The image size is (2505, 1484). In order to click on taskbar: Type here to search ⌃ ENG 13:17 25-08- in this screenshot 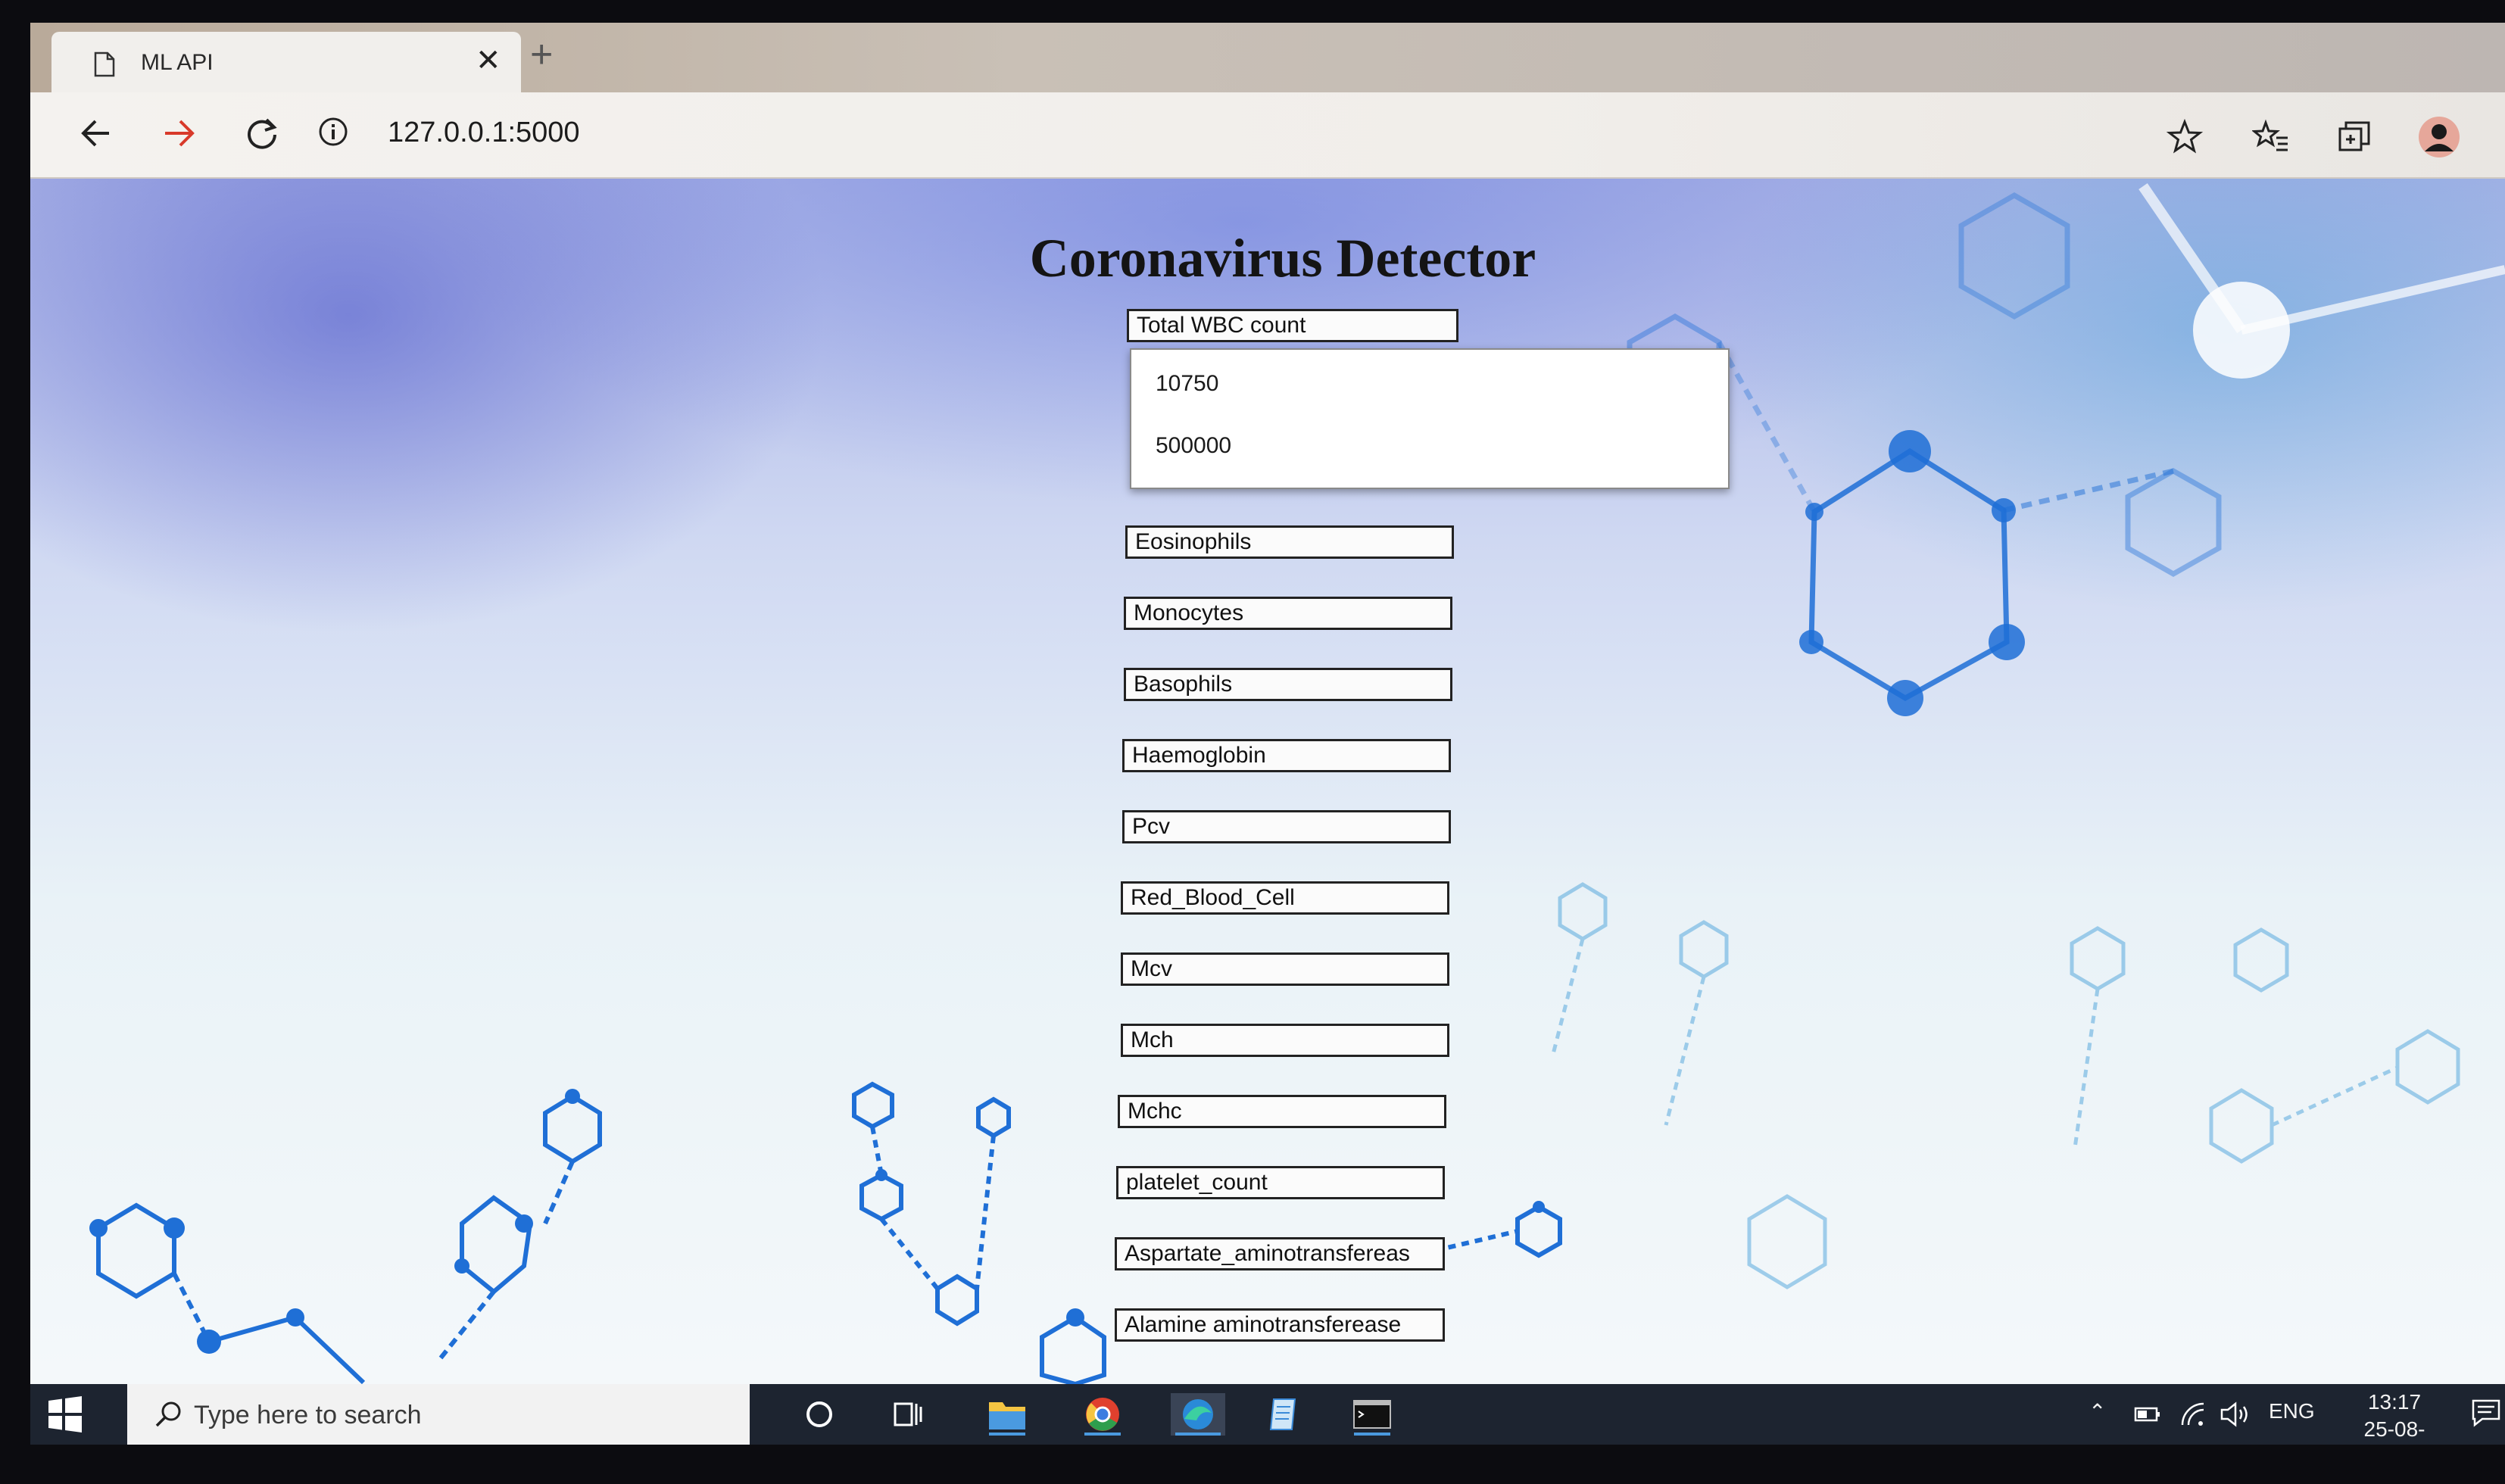, I will do `click(1268, 1414)`.